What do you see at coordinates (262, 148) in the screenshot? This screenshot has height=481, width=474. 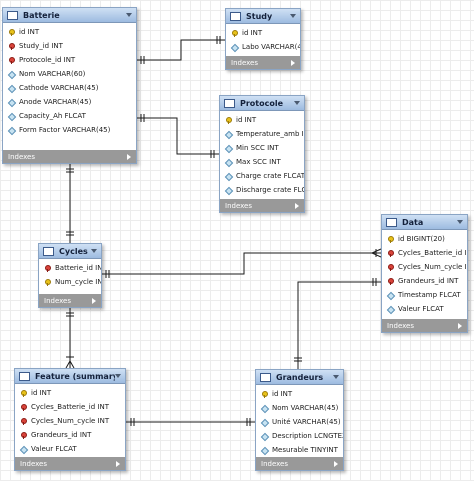 I see `table-column: Min SCC INT` at bounding box center [262, 148].